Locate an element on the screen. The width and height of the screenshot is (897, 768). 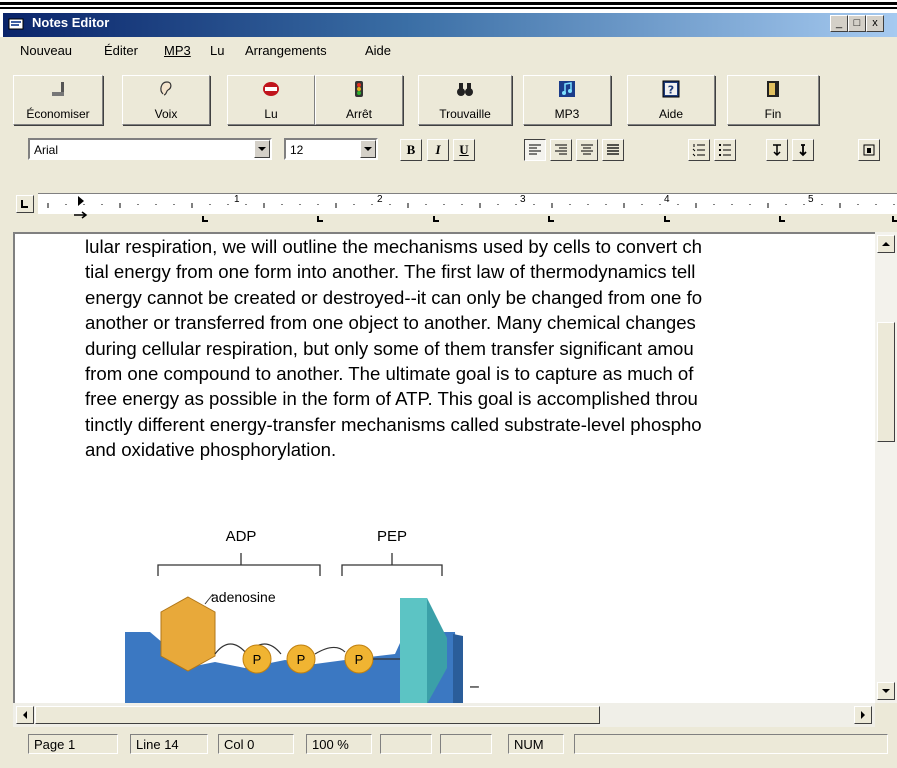
menu-lu: Lu is located at coordinates (217, 50).